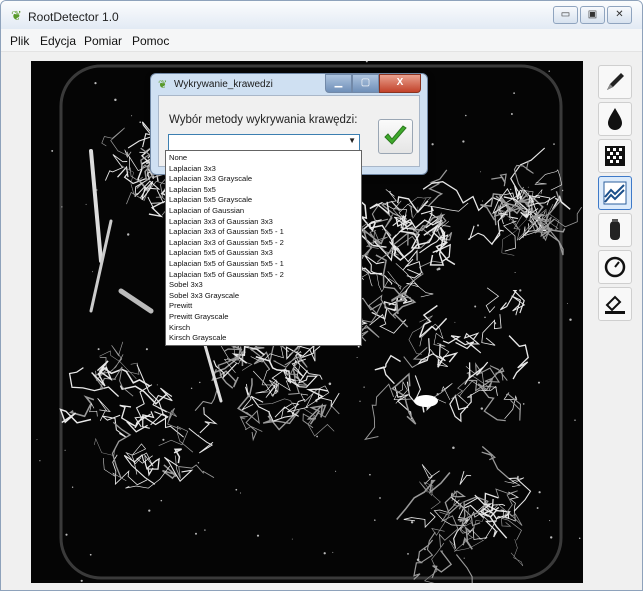  What do you see at coordinates (352, 140) in the screenshot?
I see `chevron-down-icon: ▼` at bounding box center [352, 140].